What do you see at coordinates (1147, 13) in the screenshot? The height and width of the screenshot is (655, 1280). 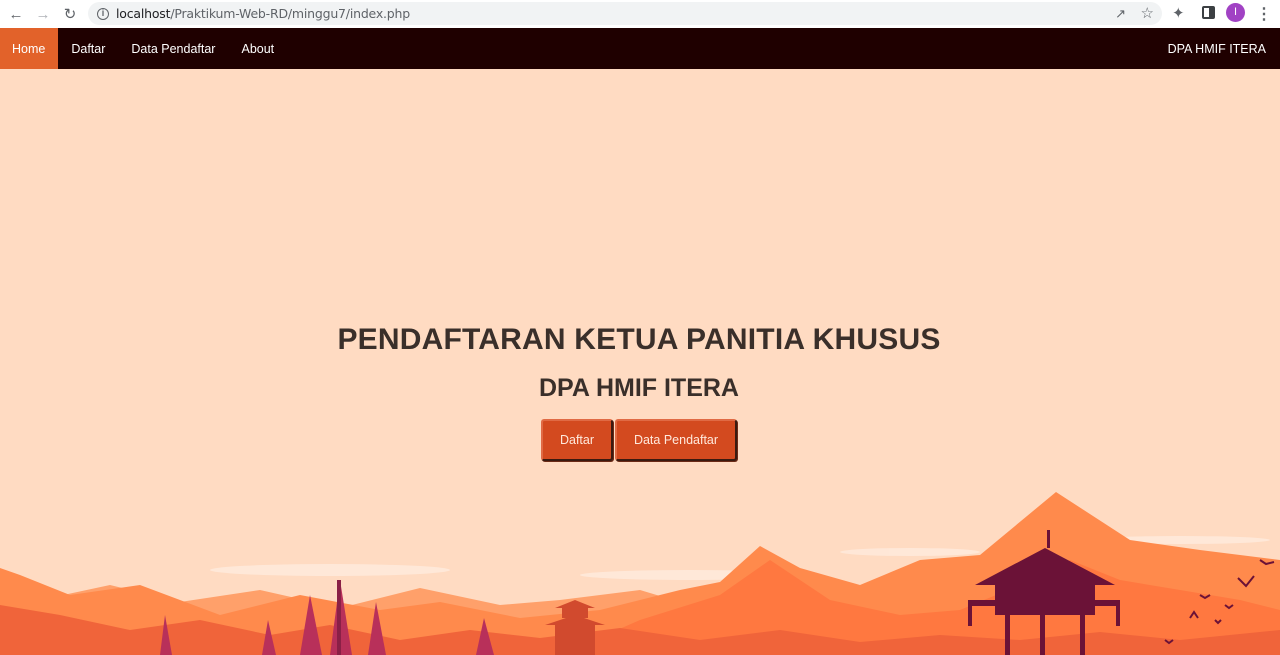 I see `star-icon: ☆` at bounding box center [1147, 13].